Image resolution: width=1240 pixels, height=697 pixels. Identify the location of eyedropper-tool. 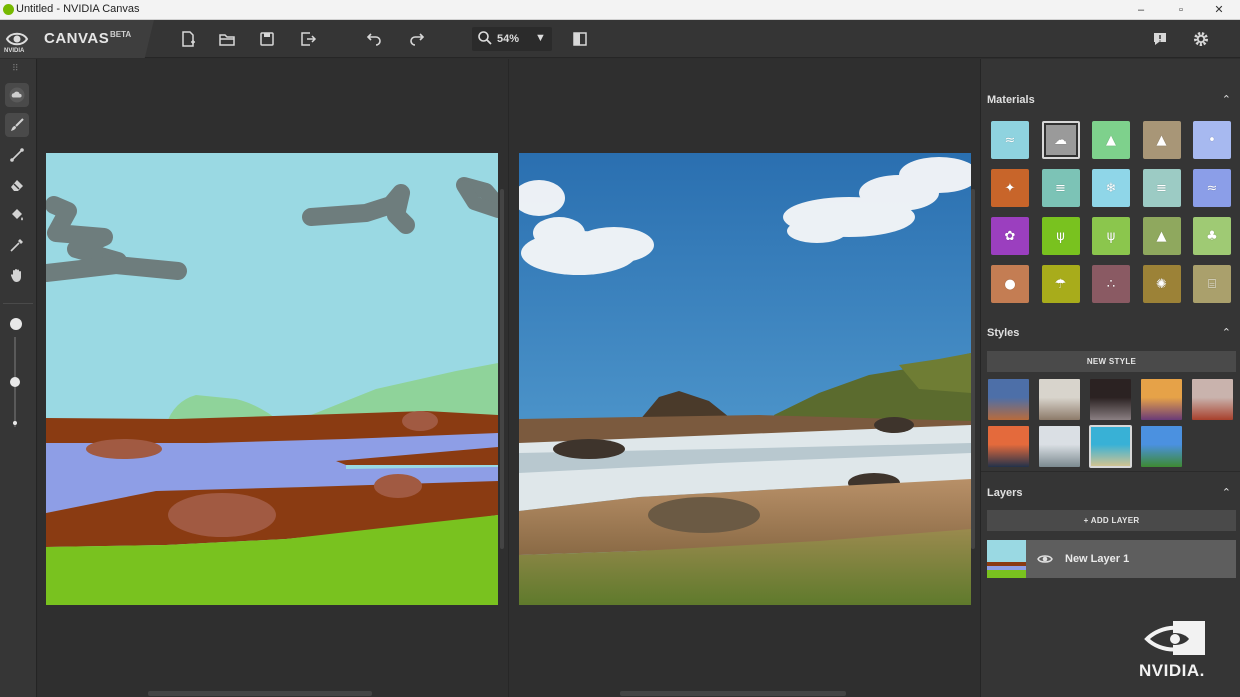
(17, 245).